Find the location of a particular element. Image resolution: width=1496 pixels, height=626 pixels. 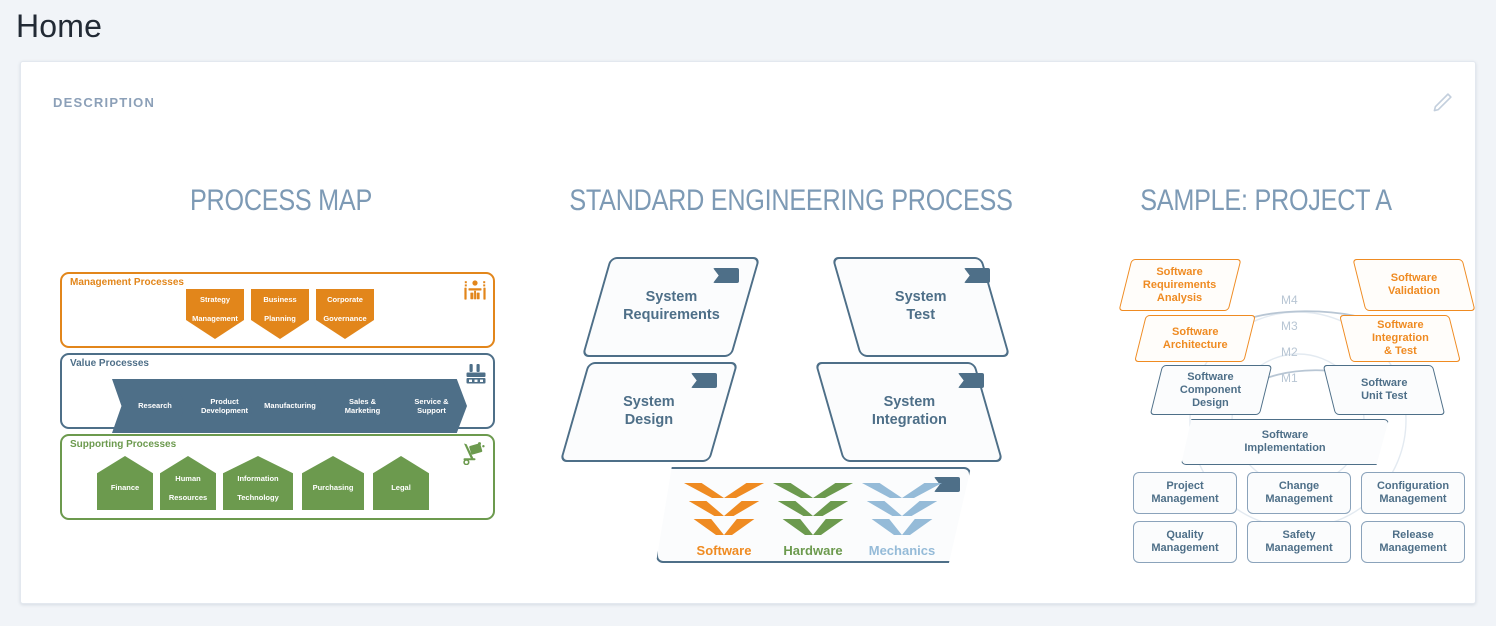

support-box-release-management: Release Management is located at coordinates (1413, 542).